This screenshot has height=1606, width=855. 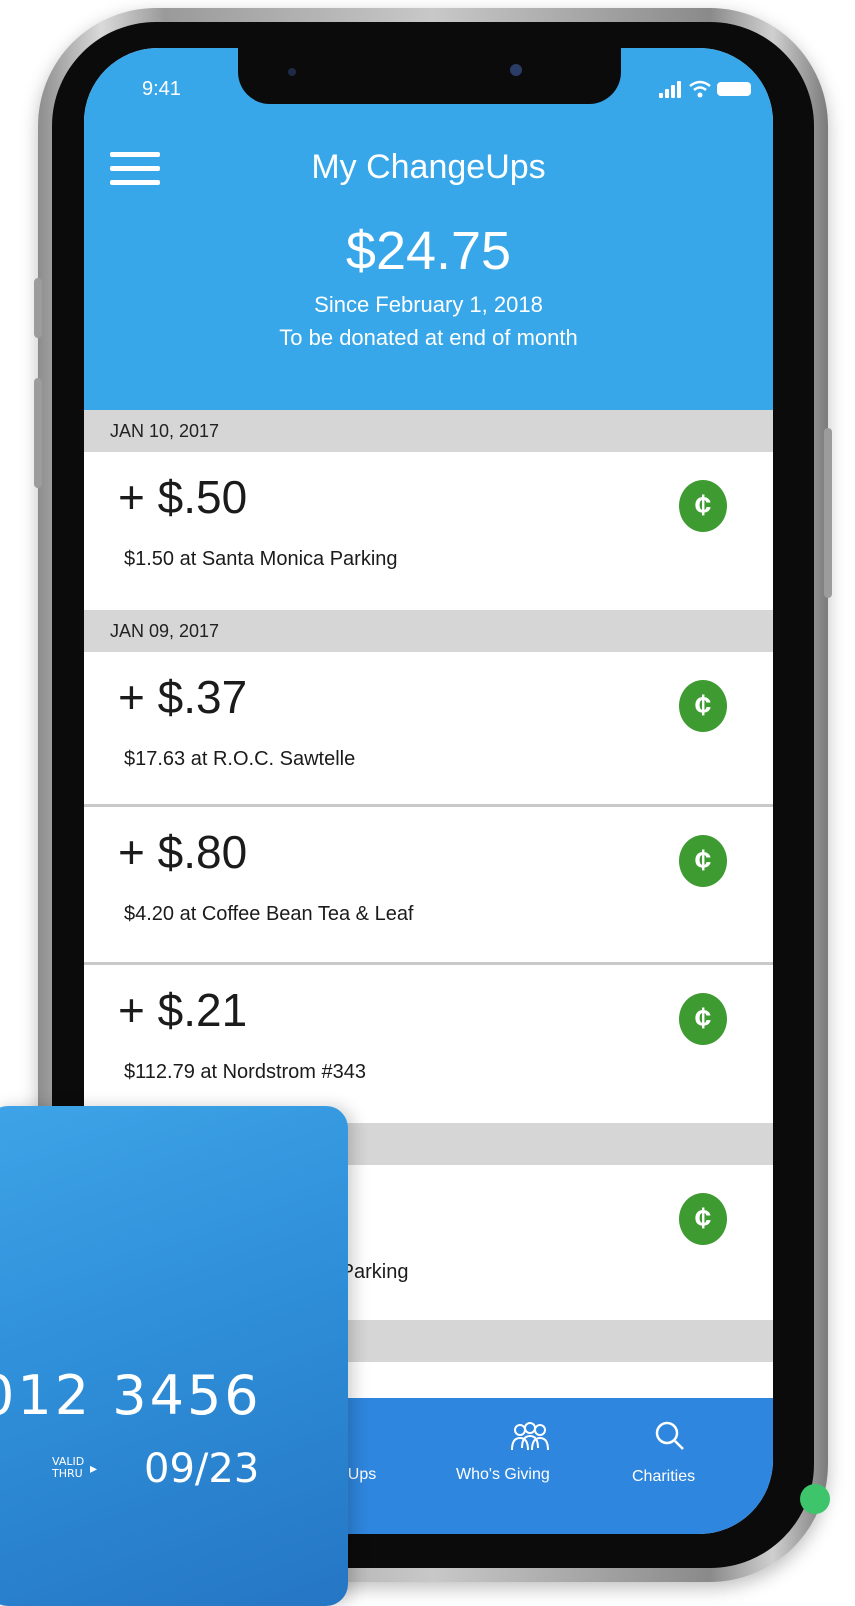 I want to click on tab-whos-giving: Who's Giving, so click(x=529, y=1466).